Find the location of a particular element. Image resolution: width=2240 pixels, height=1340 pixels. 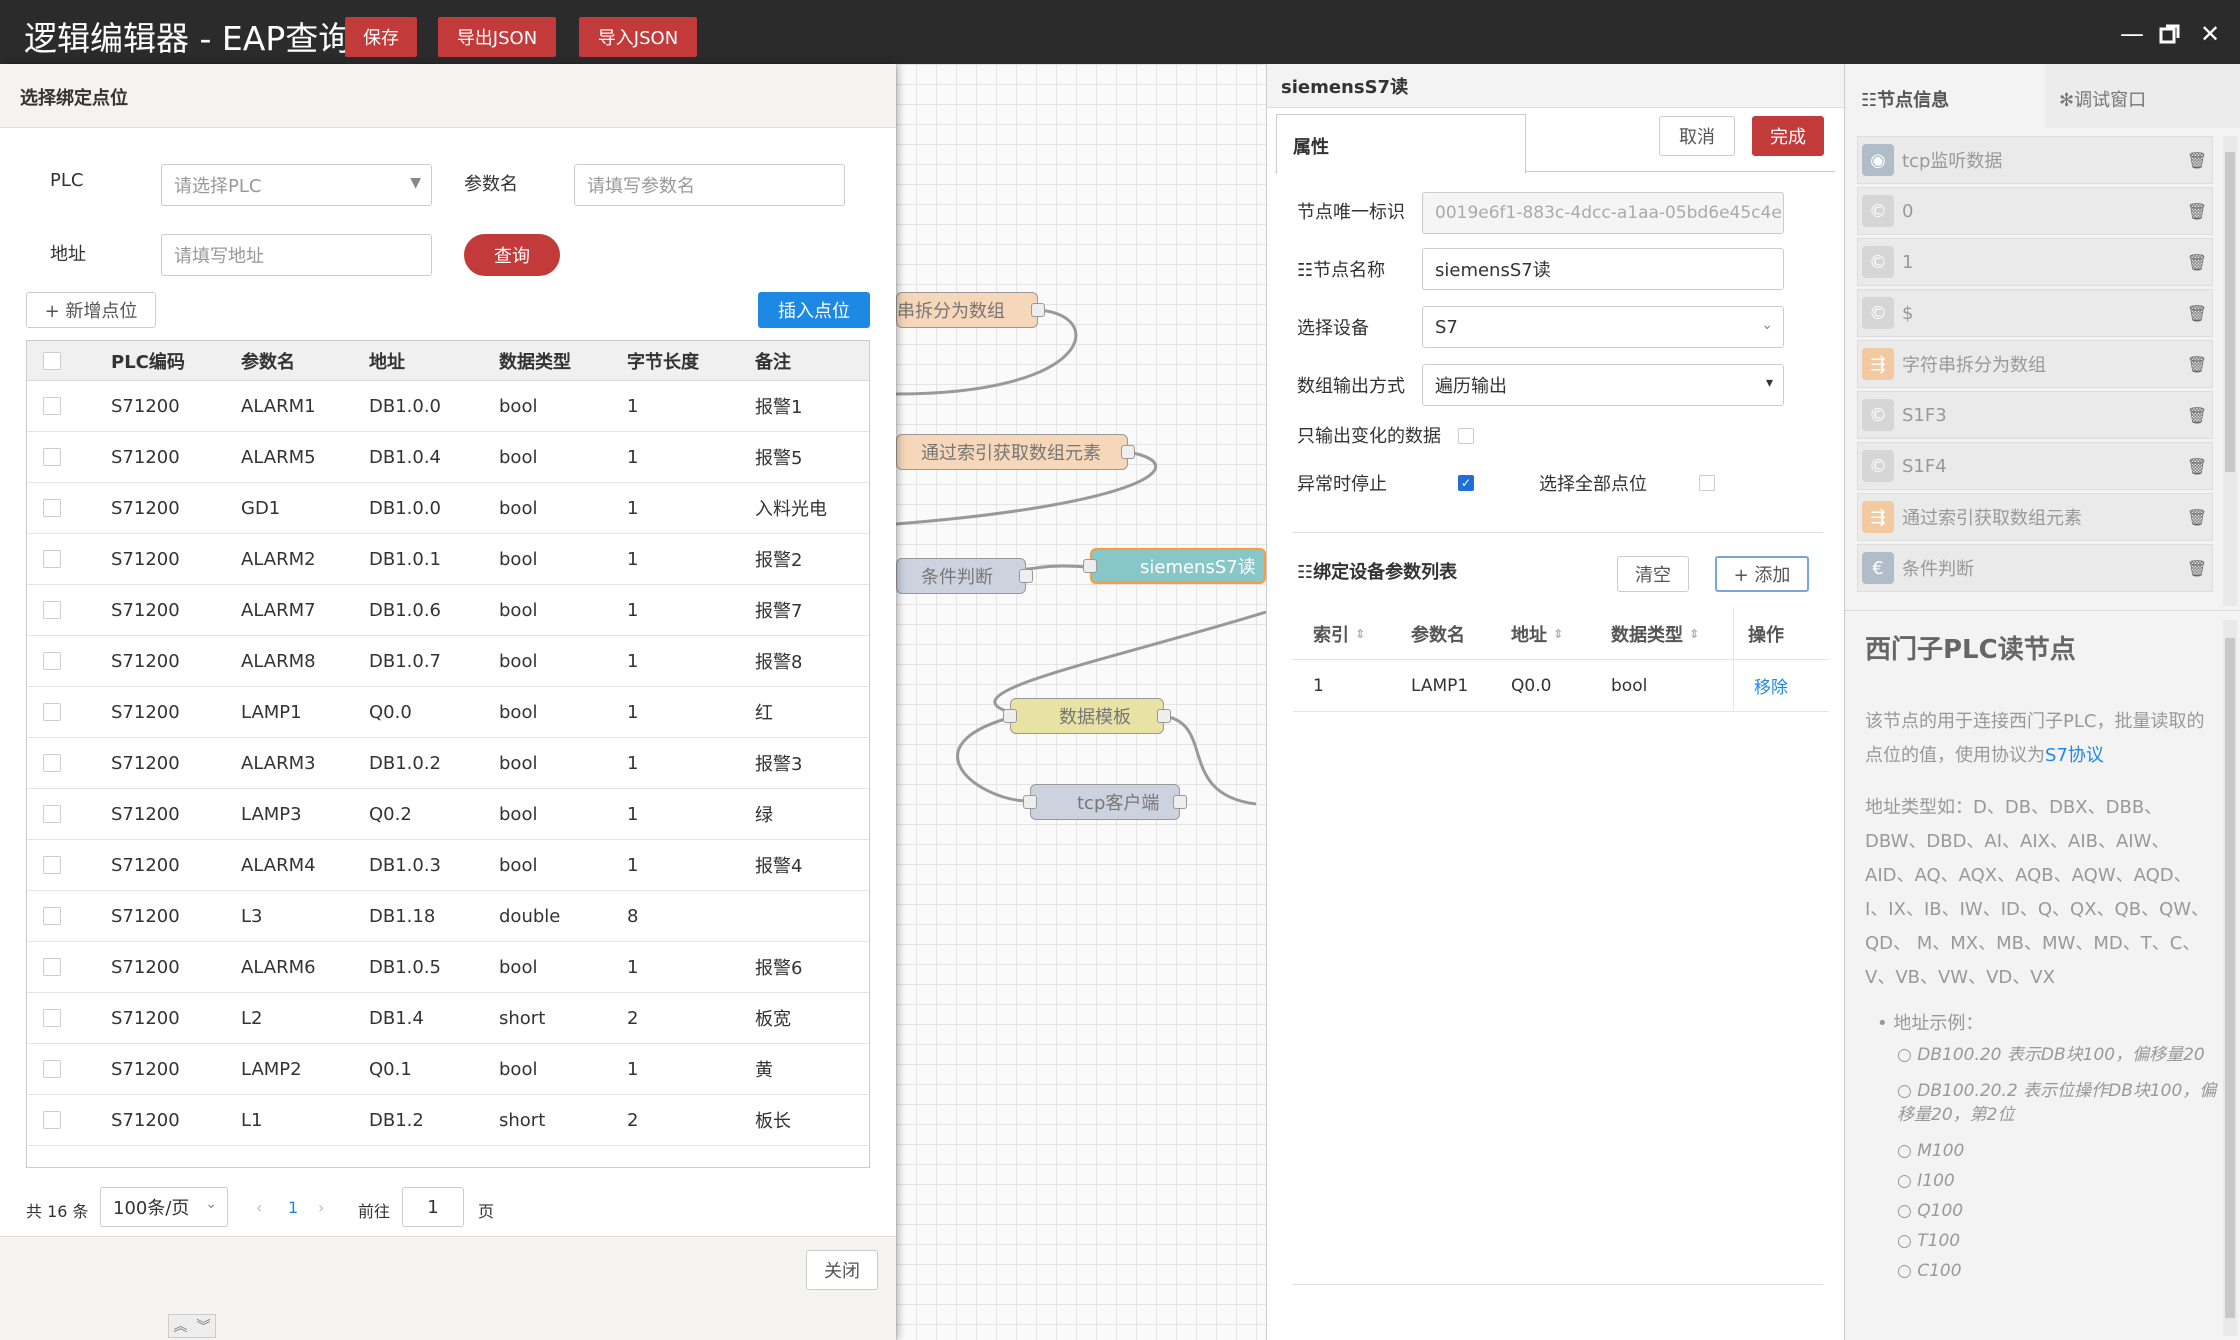

device-select: S7 ⌄ is located at coordinates (1603, 327).